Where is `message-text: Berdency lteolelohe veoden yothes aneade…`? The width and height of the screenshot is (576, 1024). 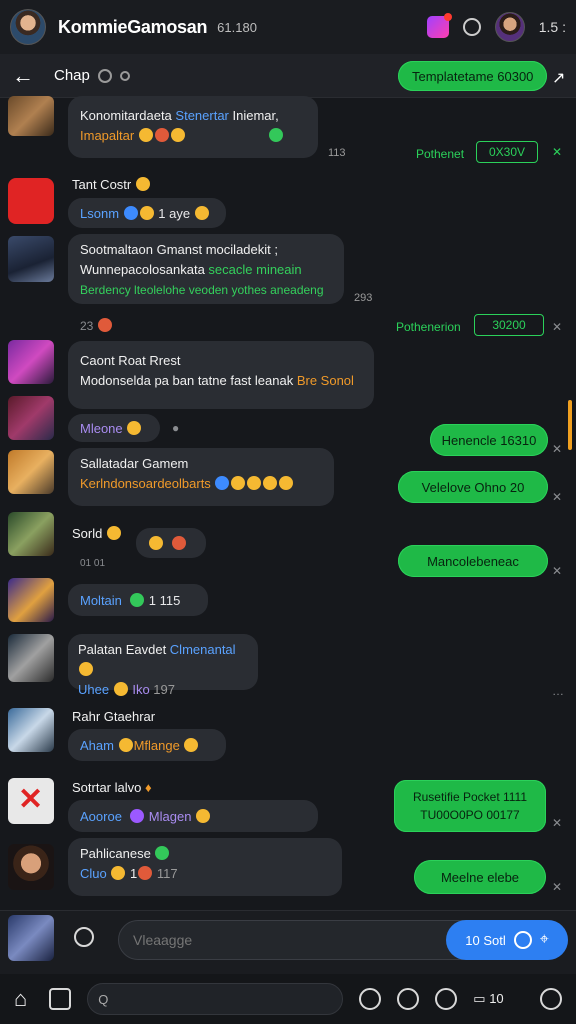 message-text: Berdency lteolelohe veoden yothes aneade… is located at coordinates (202, 290).